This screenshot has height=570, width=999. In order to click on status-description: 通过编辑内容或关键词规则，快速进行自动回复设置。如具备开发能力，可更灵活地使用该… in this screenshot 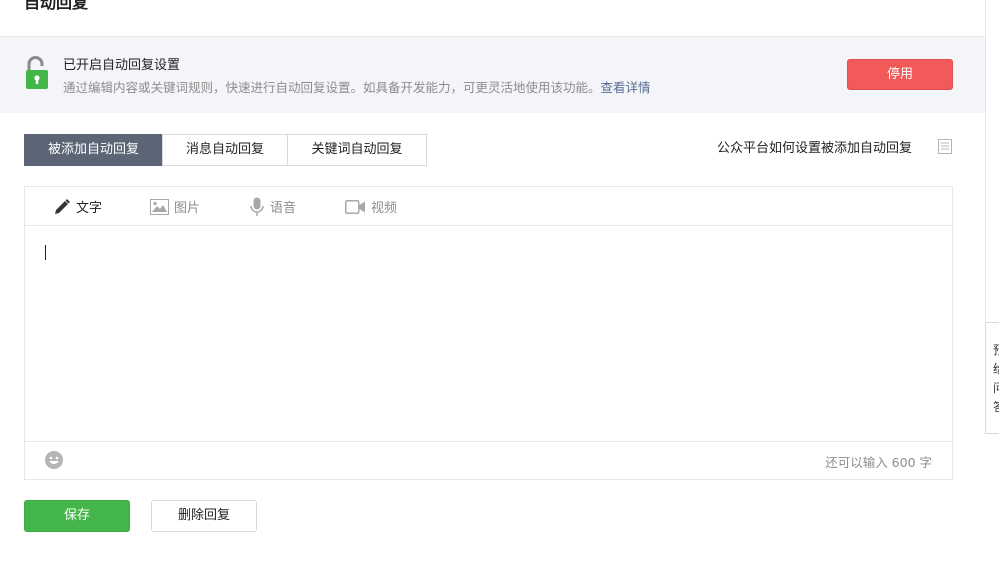, I will do `click(357, 86)`.